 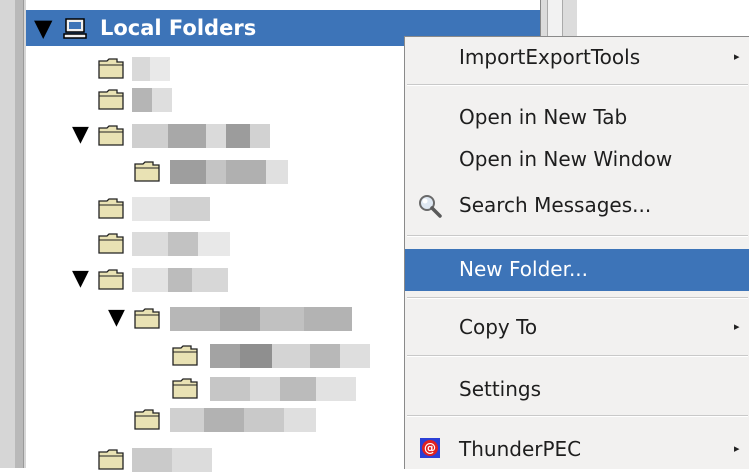 I want to click on computer-icon, so click(x=75, y=28).